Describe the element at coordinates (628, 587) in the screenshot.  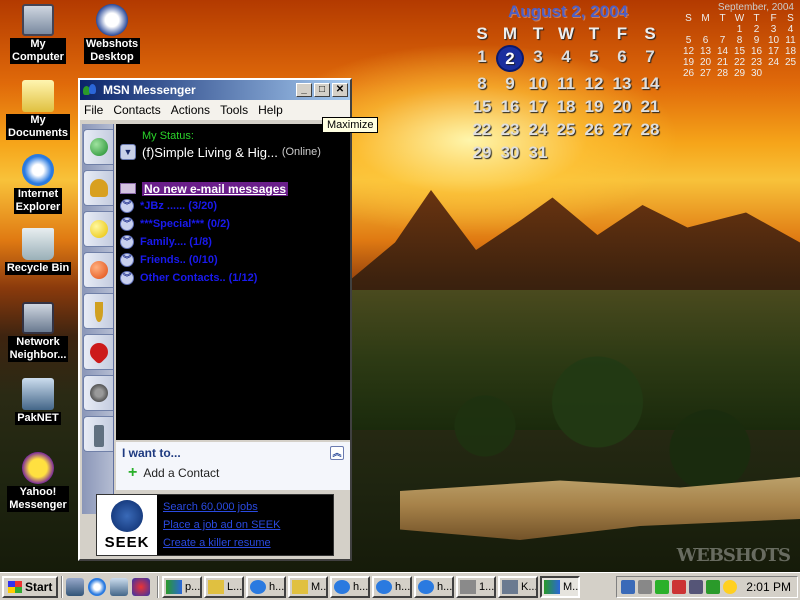
I see `tray-network-icon` at that location.